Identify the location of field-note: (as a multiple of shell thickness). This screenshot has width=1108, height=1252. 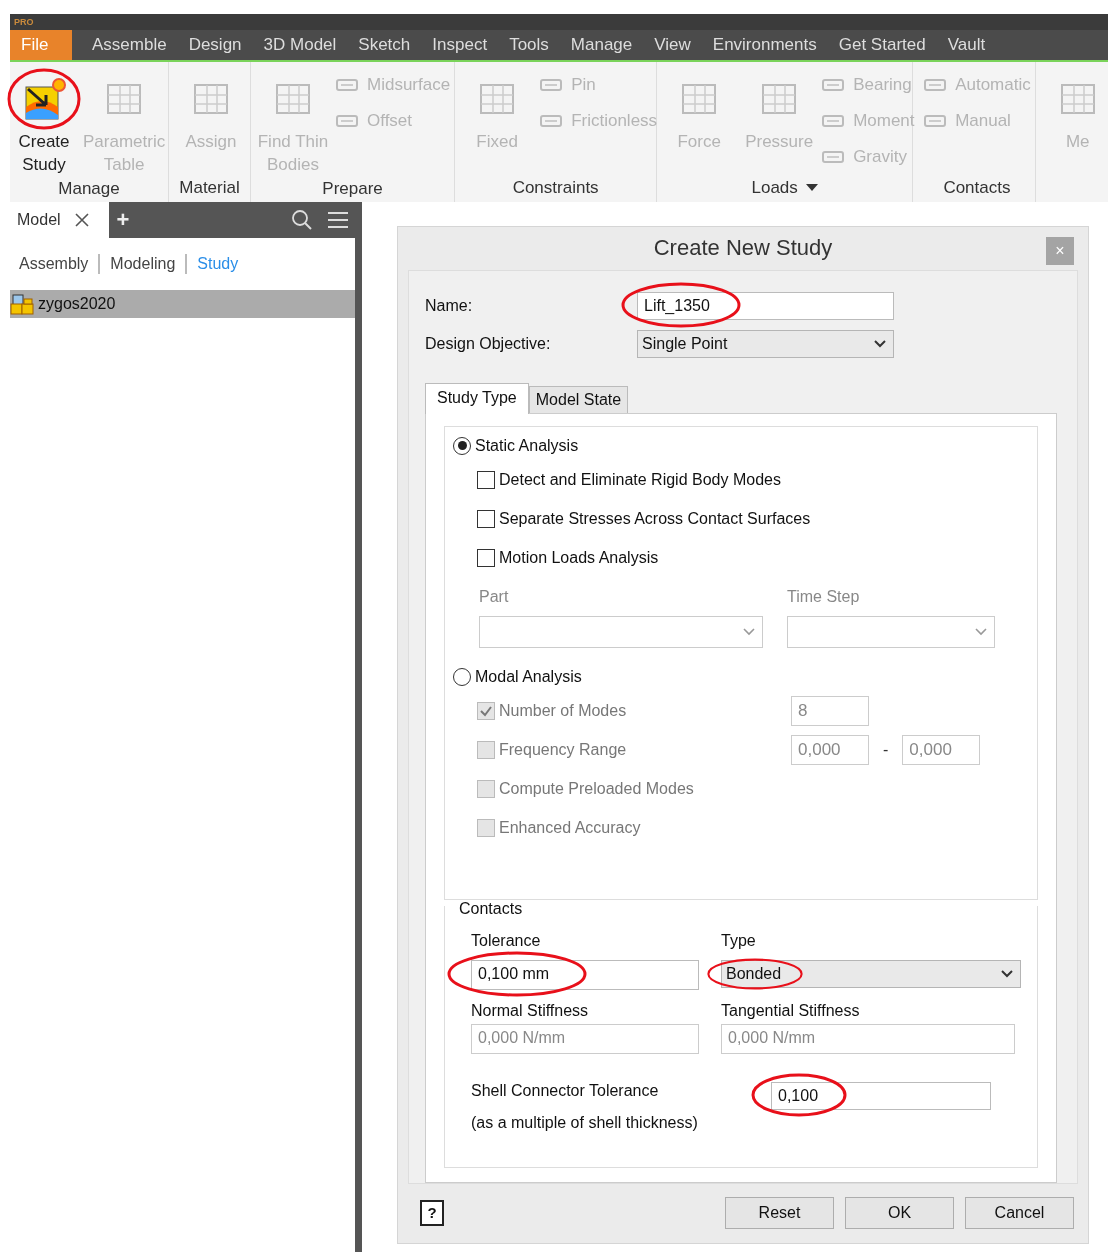
(585, 1122).